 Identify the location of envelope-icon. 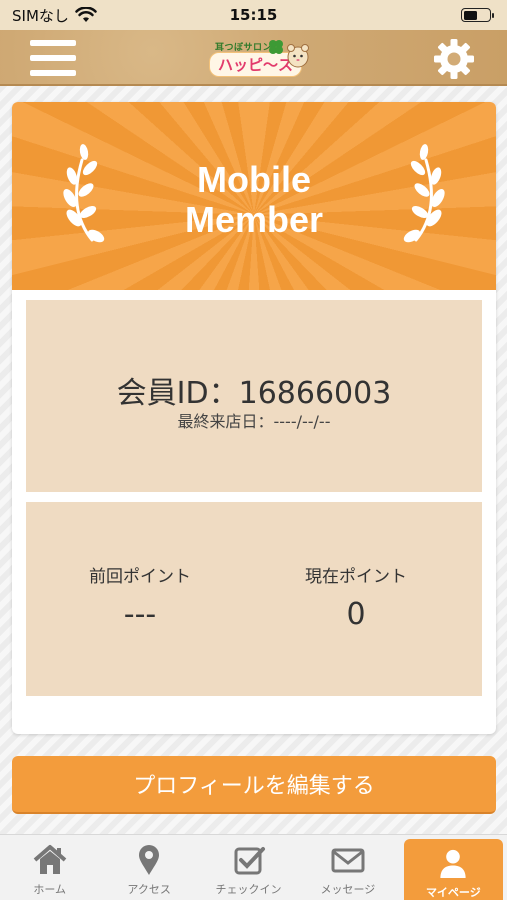
(348, 860).